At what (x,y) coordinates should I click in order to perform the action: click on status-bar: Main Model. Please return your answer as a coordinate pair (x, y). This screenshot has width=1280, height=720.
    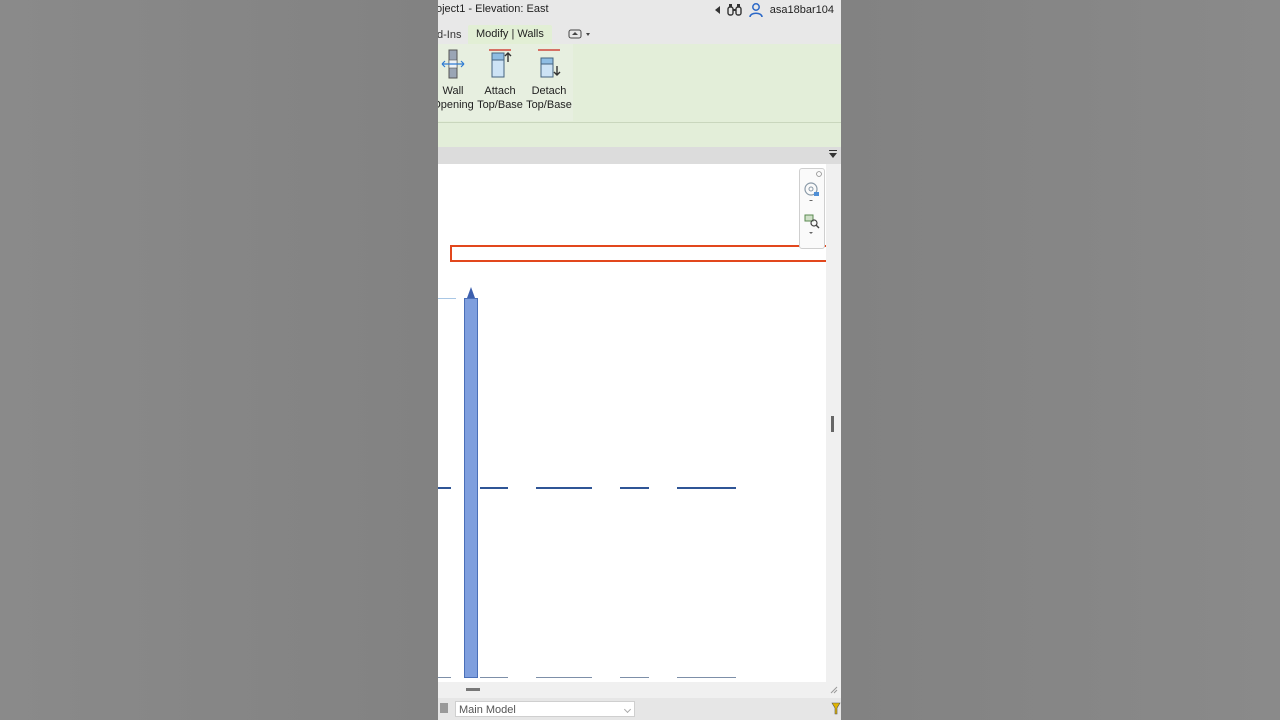
    Looking at the image, I should click on (639, 709).